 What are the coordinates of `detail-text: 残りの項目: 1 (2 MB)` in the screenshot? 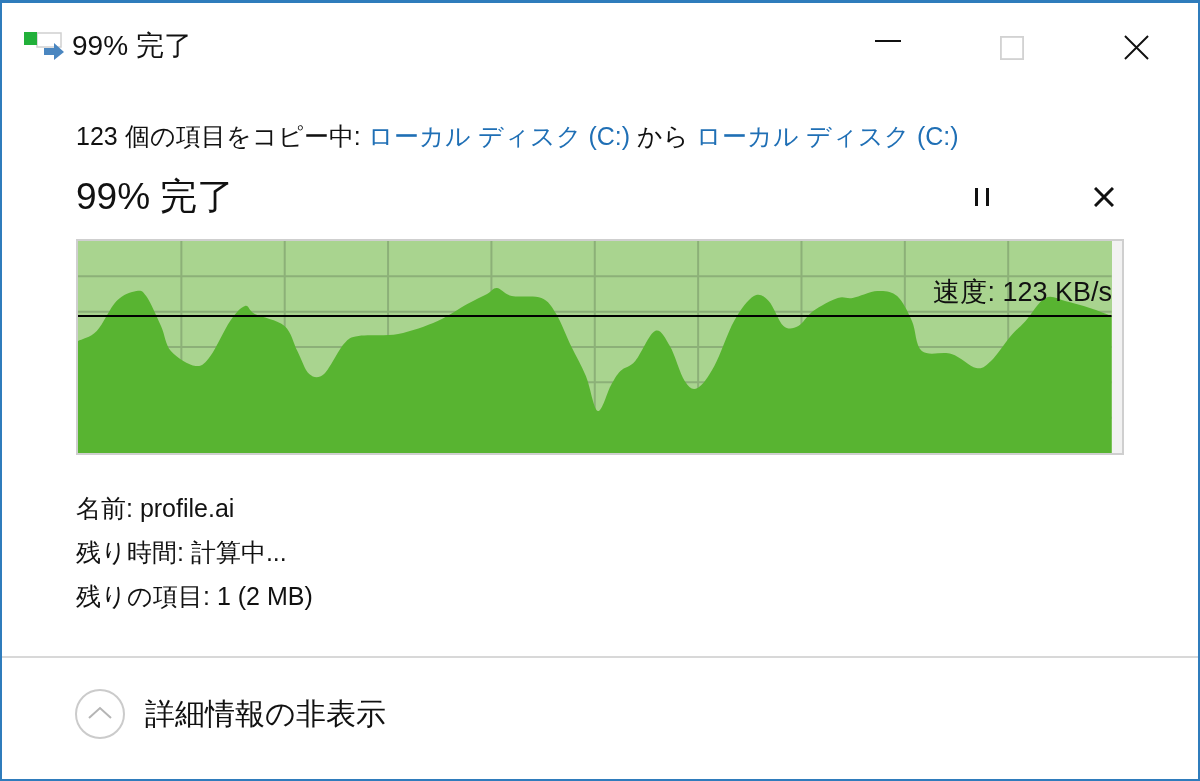 It's located at (195, 596).